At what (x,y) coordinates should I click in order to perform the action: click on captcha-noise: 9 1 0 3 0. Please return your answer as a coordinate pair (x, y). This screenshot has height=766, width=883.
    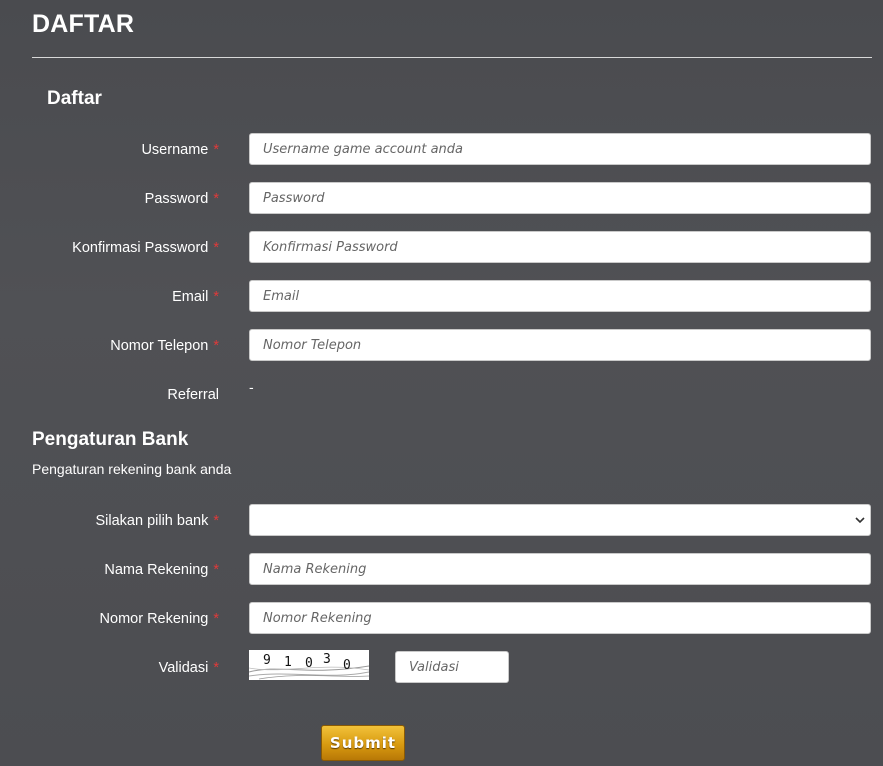
    Looking at the image, I should click on (309, 666).